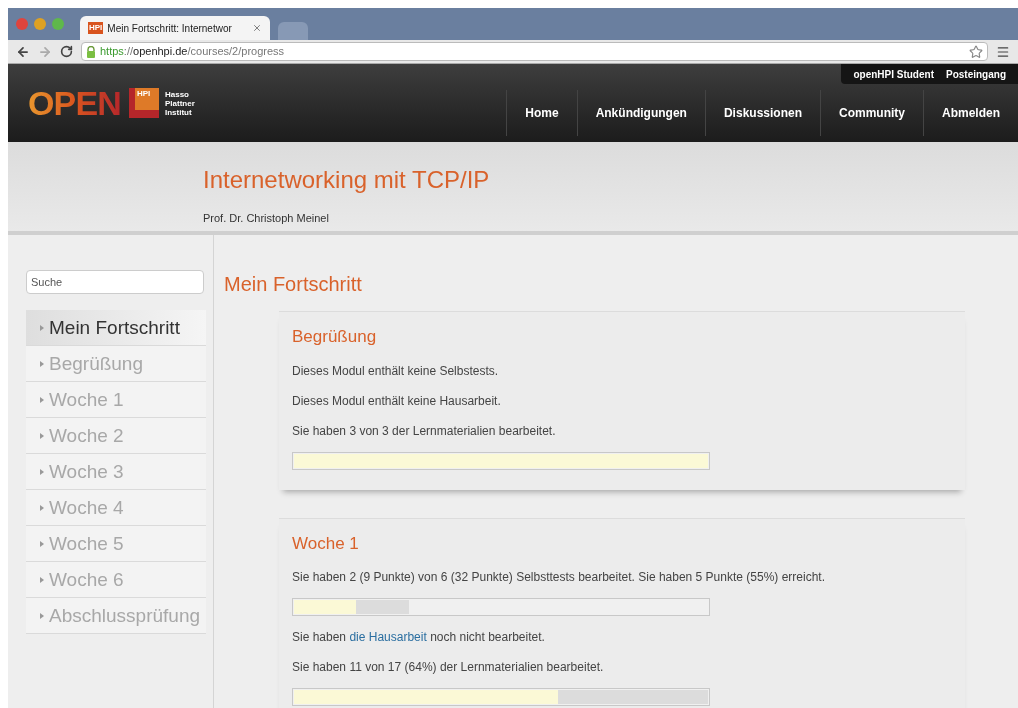 This screenshot has width=1018, height=708. Describe the element at coordinates (115, 282) in the screenshot. I see `search-field: Suche` at that location.